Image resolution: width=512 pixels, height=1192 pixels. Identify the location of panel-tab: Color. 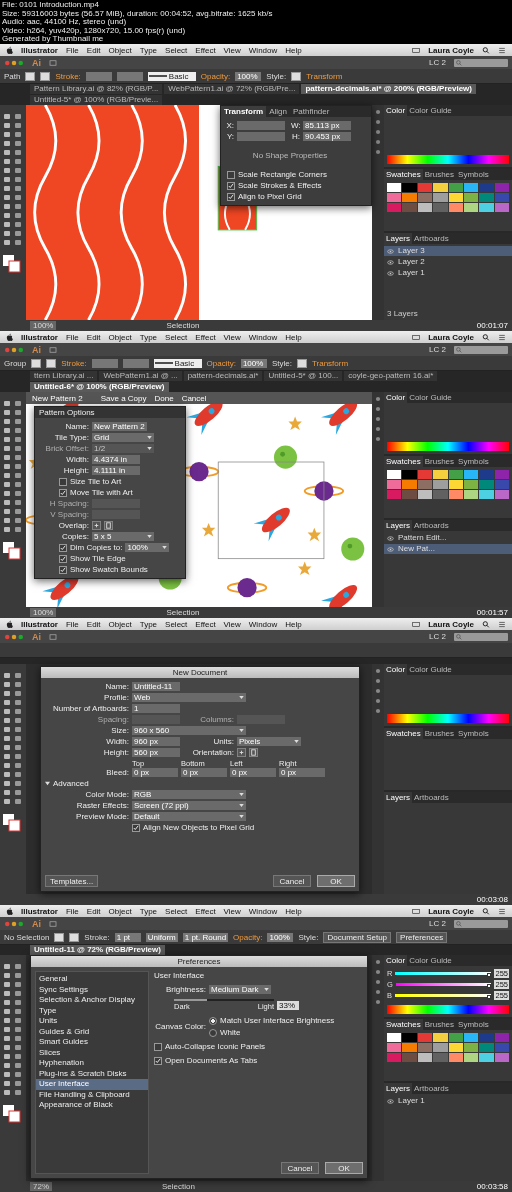
(396, 397).